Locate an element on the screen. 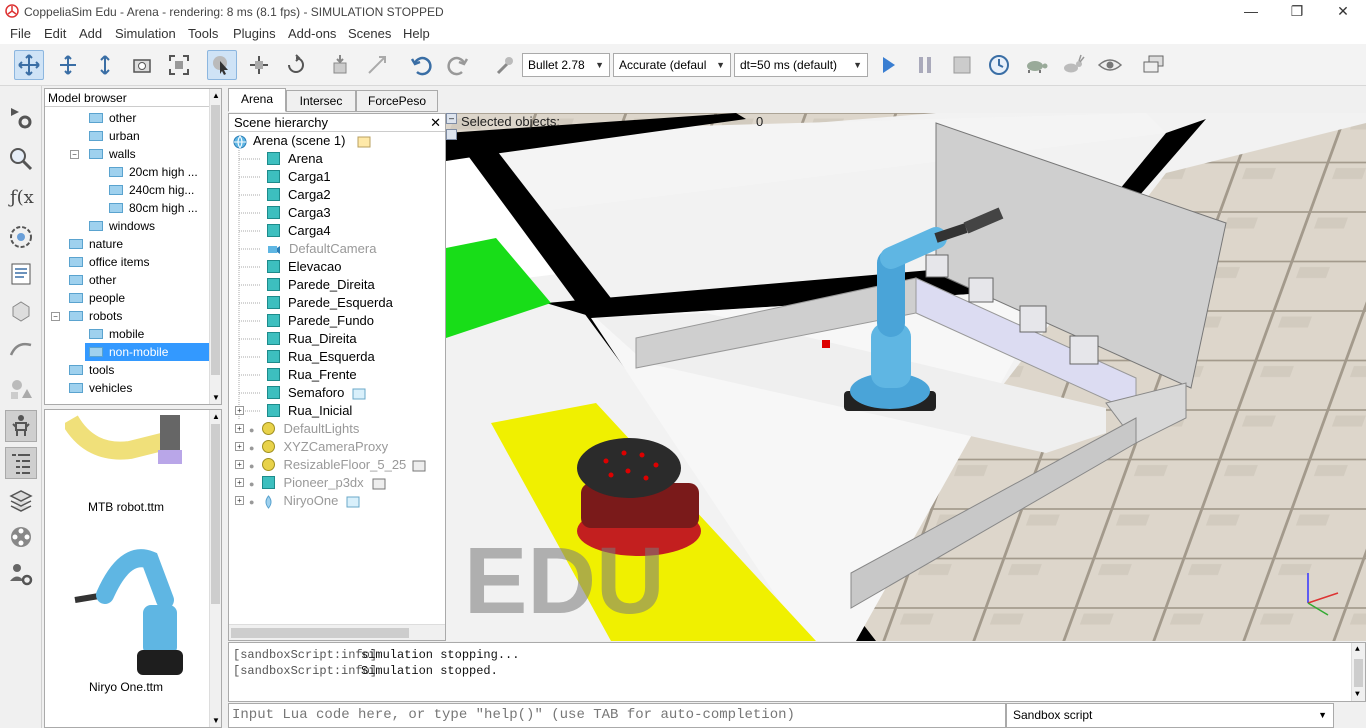 This screenshot has width=1366, height=728. hierarchy-hscrollbar is located at coordinates (337, 632).